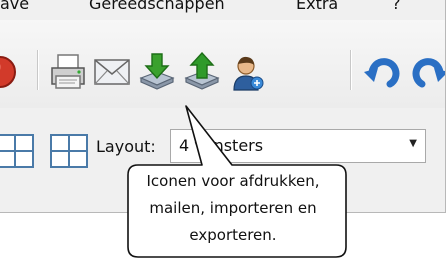 This screenshot has height=265, width=446. Describe the element at coordinates (246, 72) in the screenshot. I see `user-icon` at that location.